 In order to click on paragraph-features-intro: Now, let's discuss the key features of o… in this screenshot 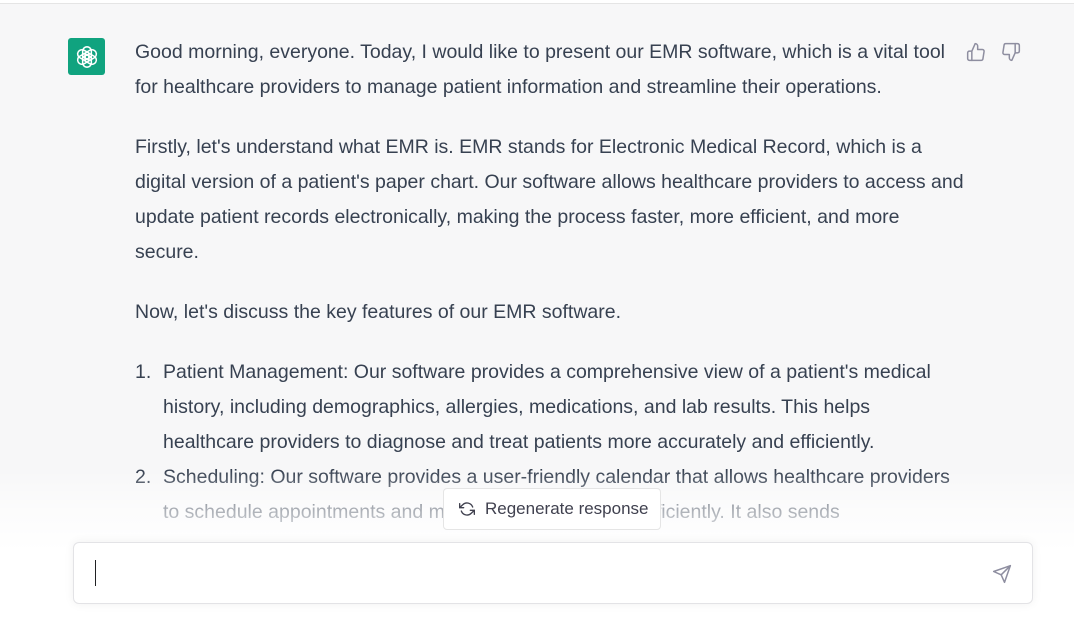, I will do `click(378, 312)`.